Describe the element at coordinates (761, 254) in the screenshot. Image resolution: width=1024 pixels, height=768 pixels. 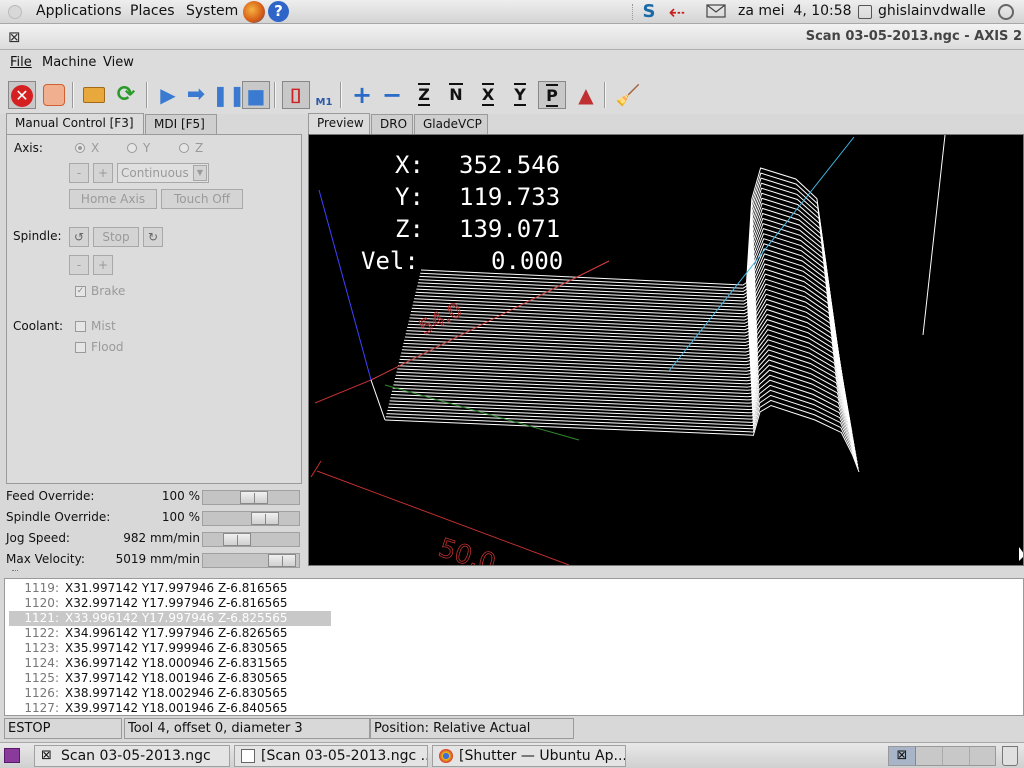
I see `y-axis-line` at that location.